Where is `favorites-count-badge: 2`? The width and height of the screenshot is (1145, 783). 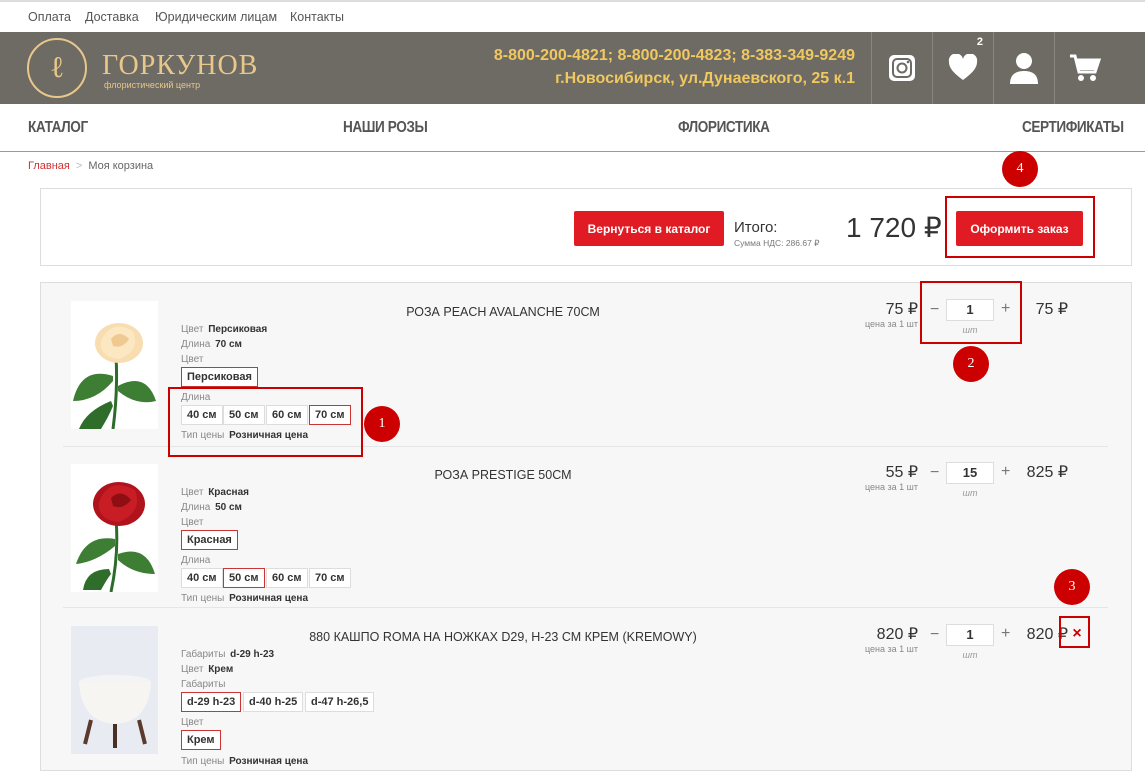
favorites-count-badge: 2 is located at coordinates (979, 42).